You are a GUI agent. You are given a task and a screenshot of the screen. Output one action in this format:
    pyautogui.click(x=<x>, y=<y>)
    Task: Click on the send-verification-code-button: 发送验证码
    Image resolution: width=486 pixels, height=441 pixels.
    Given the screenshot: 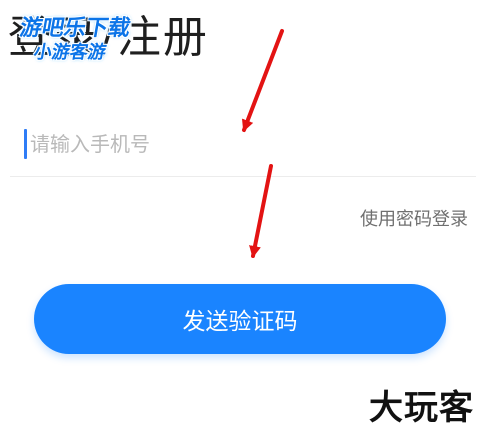 What is the action you would take?
    pyautogui.click(x=240, y=319)
    